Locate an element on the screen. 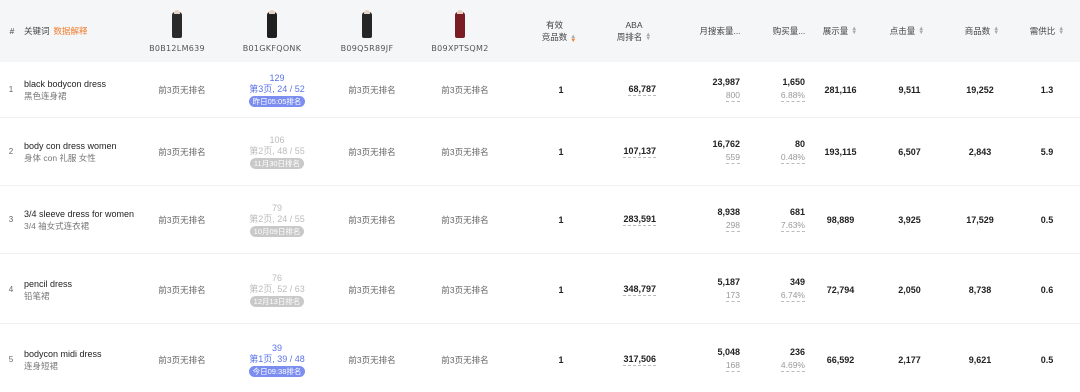 This screenshot has width=1080, height=392. rank-position: 129 is located at coordinates (277, 77).